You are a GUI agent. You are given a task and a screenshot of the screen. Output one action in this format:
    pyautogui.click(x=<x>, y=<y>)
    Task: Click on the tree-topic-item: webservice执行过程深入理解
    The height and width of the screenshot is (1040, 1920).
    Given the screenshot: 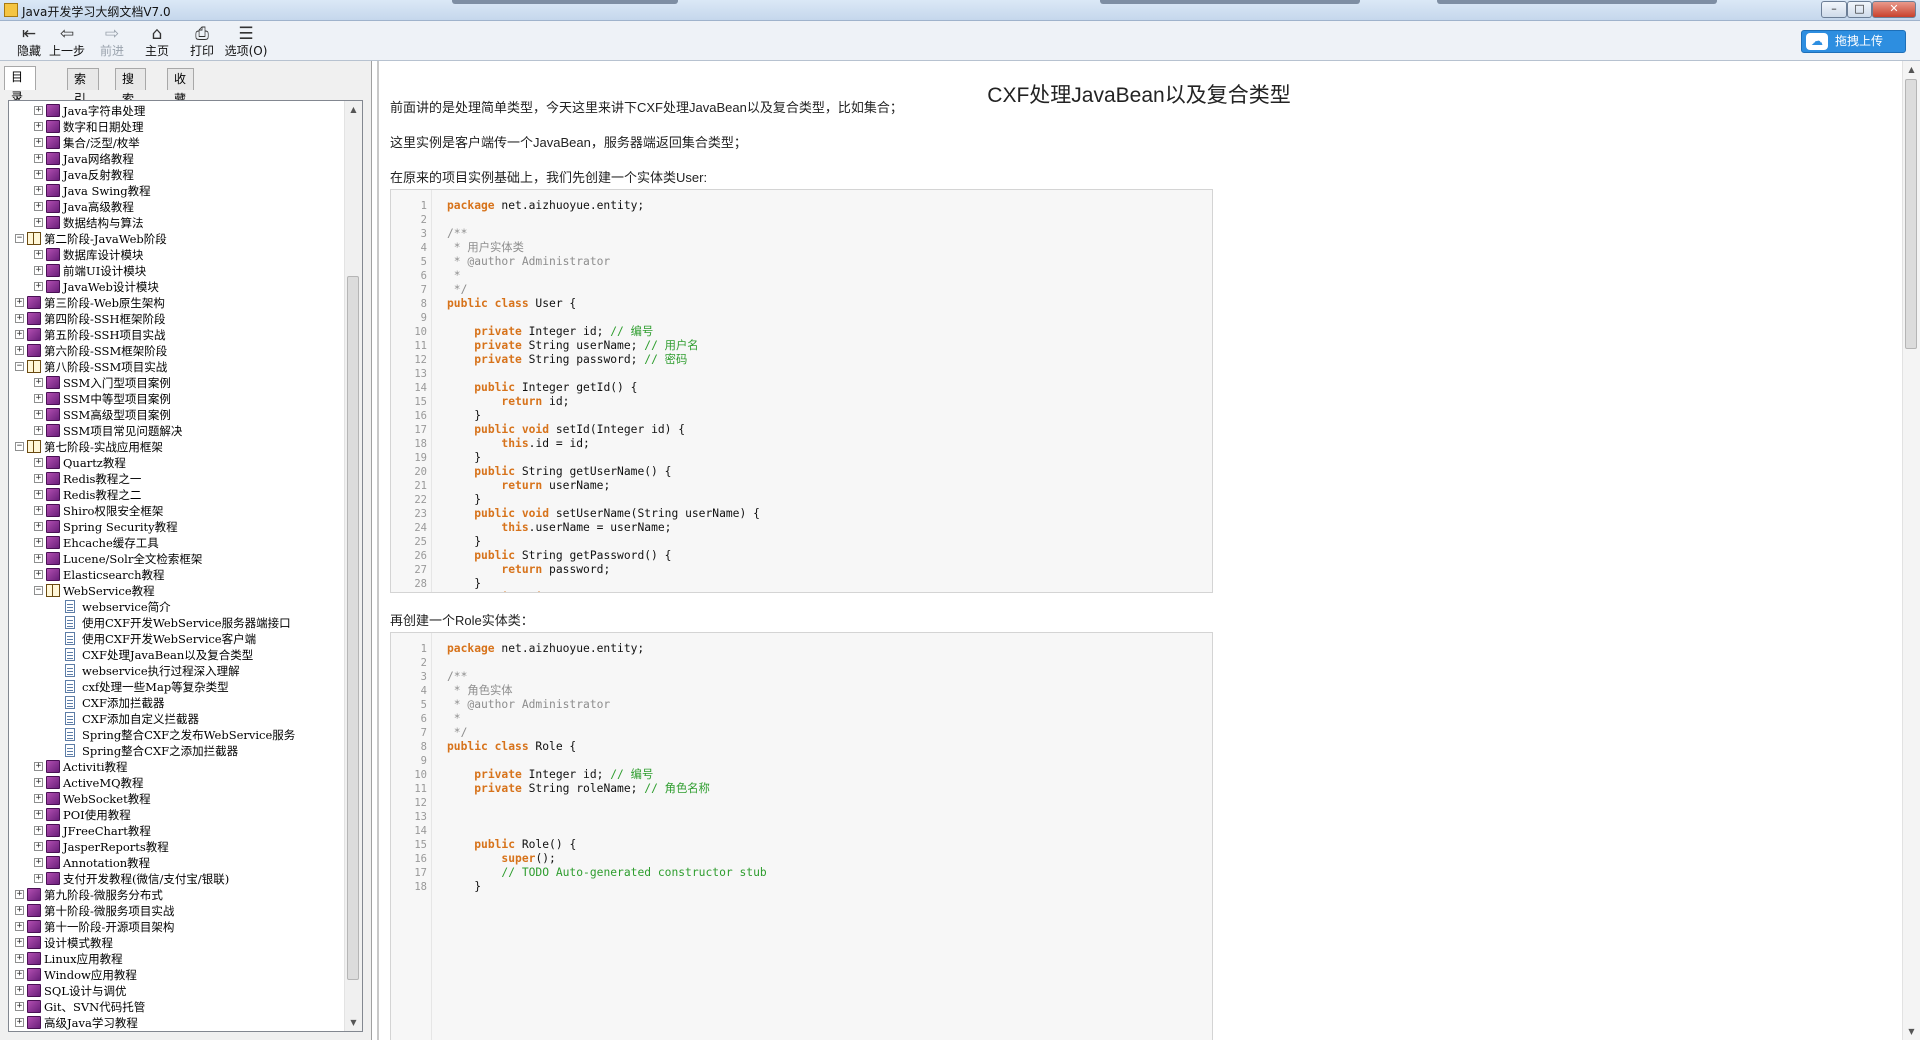 What is the action you would take?
    pyautogui.click(x=177, y=671)
    